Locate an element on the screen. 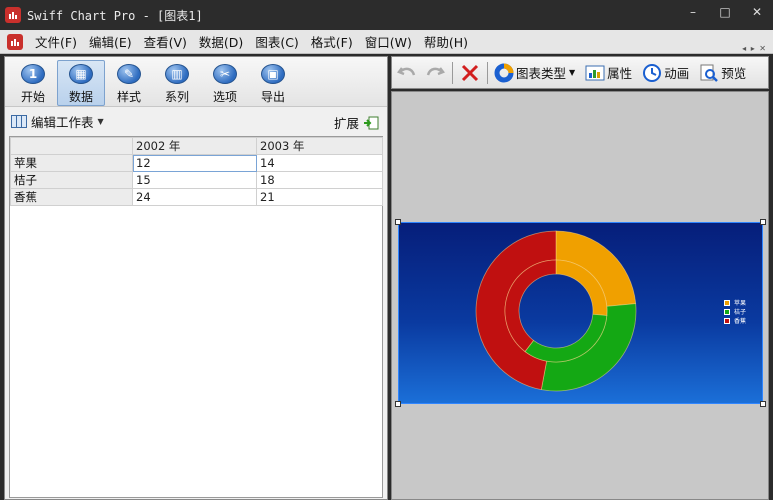 This screenshot has height=500, width=773. menu-data: 数据(D) is located at coordinates (221, 41).